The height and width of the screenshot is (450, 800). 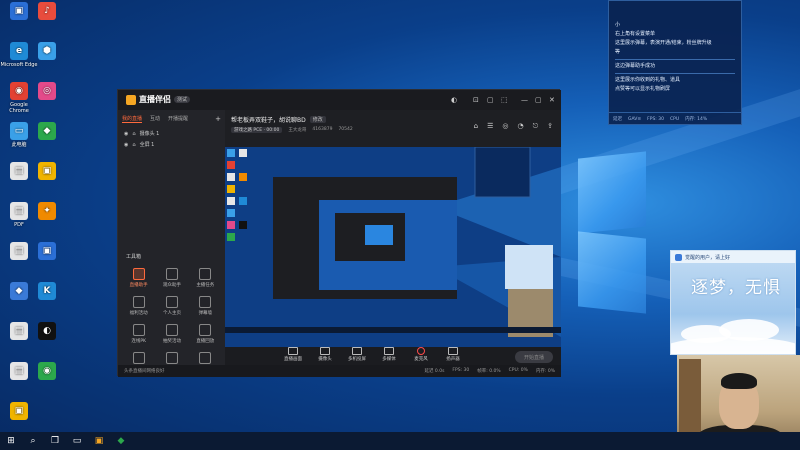 I want to click on desktop-icon: ◐, so click(x=47, y=332).